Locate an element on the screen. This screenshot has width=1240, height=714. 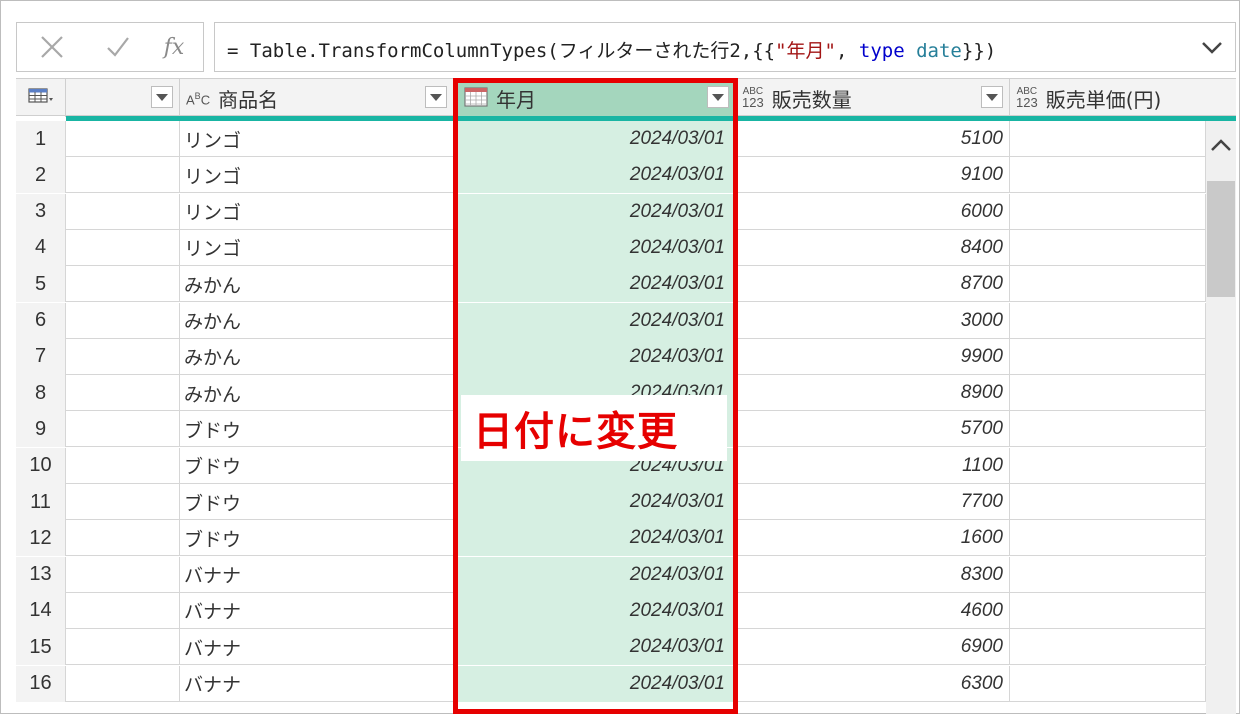
row-number: 11 is located at coordinates (41, 502).